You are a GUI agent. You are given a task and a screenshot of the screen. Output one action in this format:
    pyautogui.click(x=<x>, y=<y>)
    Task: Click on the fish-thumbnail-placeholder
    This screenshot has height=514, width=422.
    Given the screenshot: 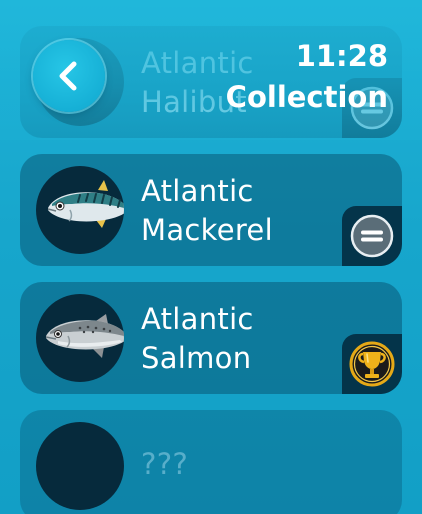 What is the action you would take?
    pyautogui.click(x=80, y=466)
    